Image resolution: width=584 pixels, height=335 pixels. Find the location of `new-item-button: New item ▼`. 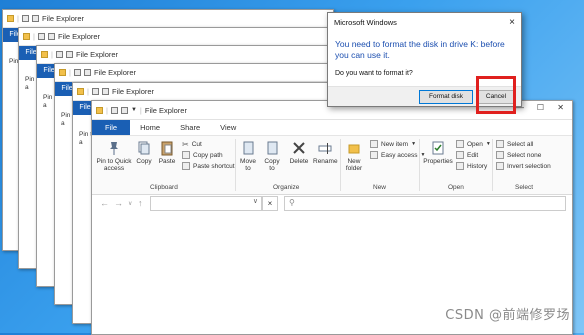

new-item-button: New item ▼ is located at coordinates (393, 144).